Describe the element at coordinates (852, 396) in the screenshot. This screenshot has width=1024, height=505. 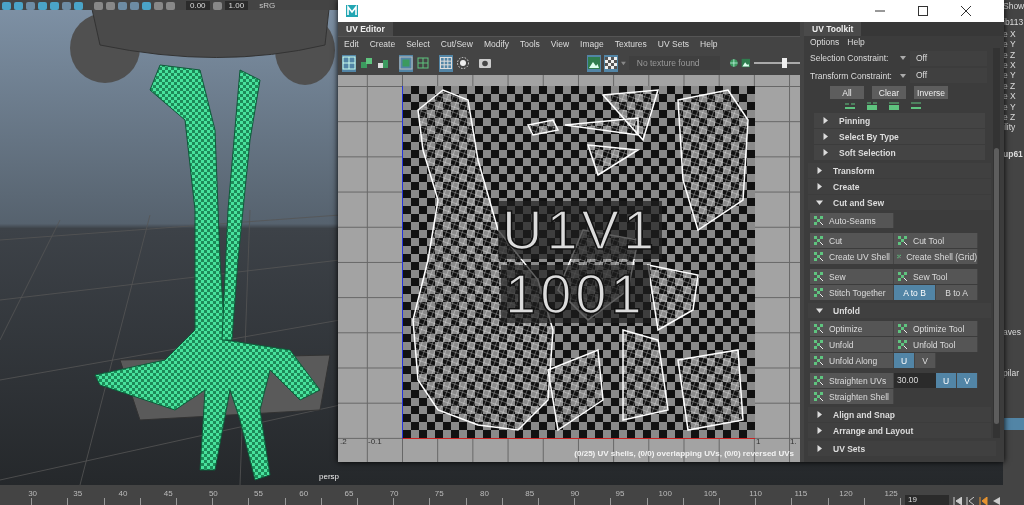
I see `tool-button: Straighten Shell` at that location.